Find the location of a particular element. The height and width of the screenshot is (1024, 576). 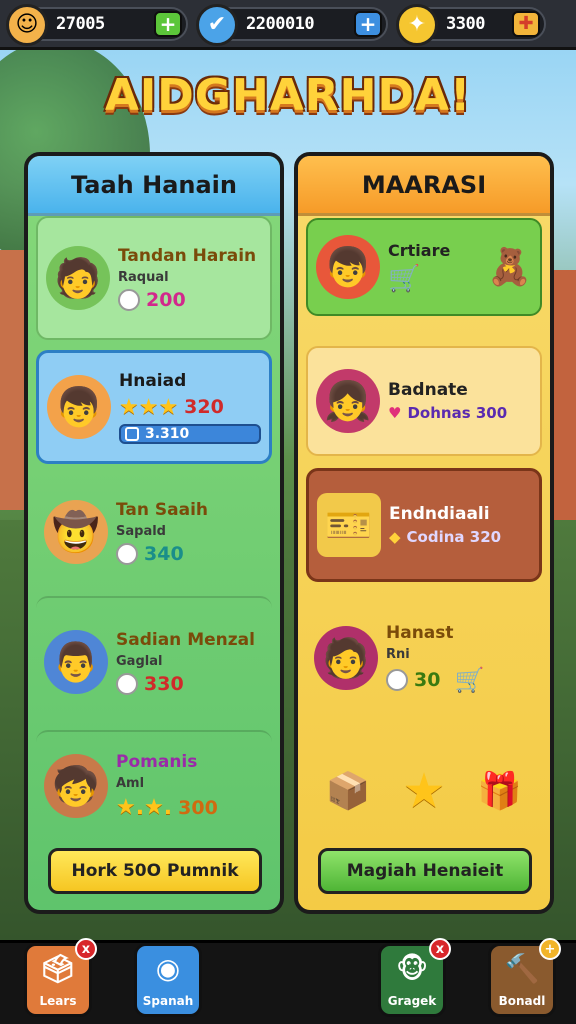

nav-bonadl: 🔨 + Bonadl is located at coordinates (524, 977).